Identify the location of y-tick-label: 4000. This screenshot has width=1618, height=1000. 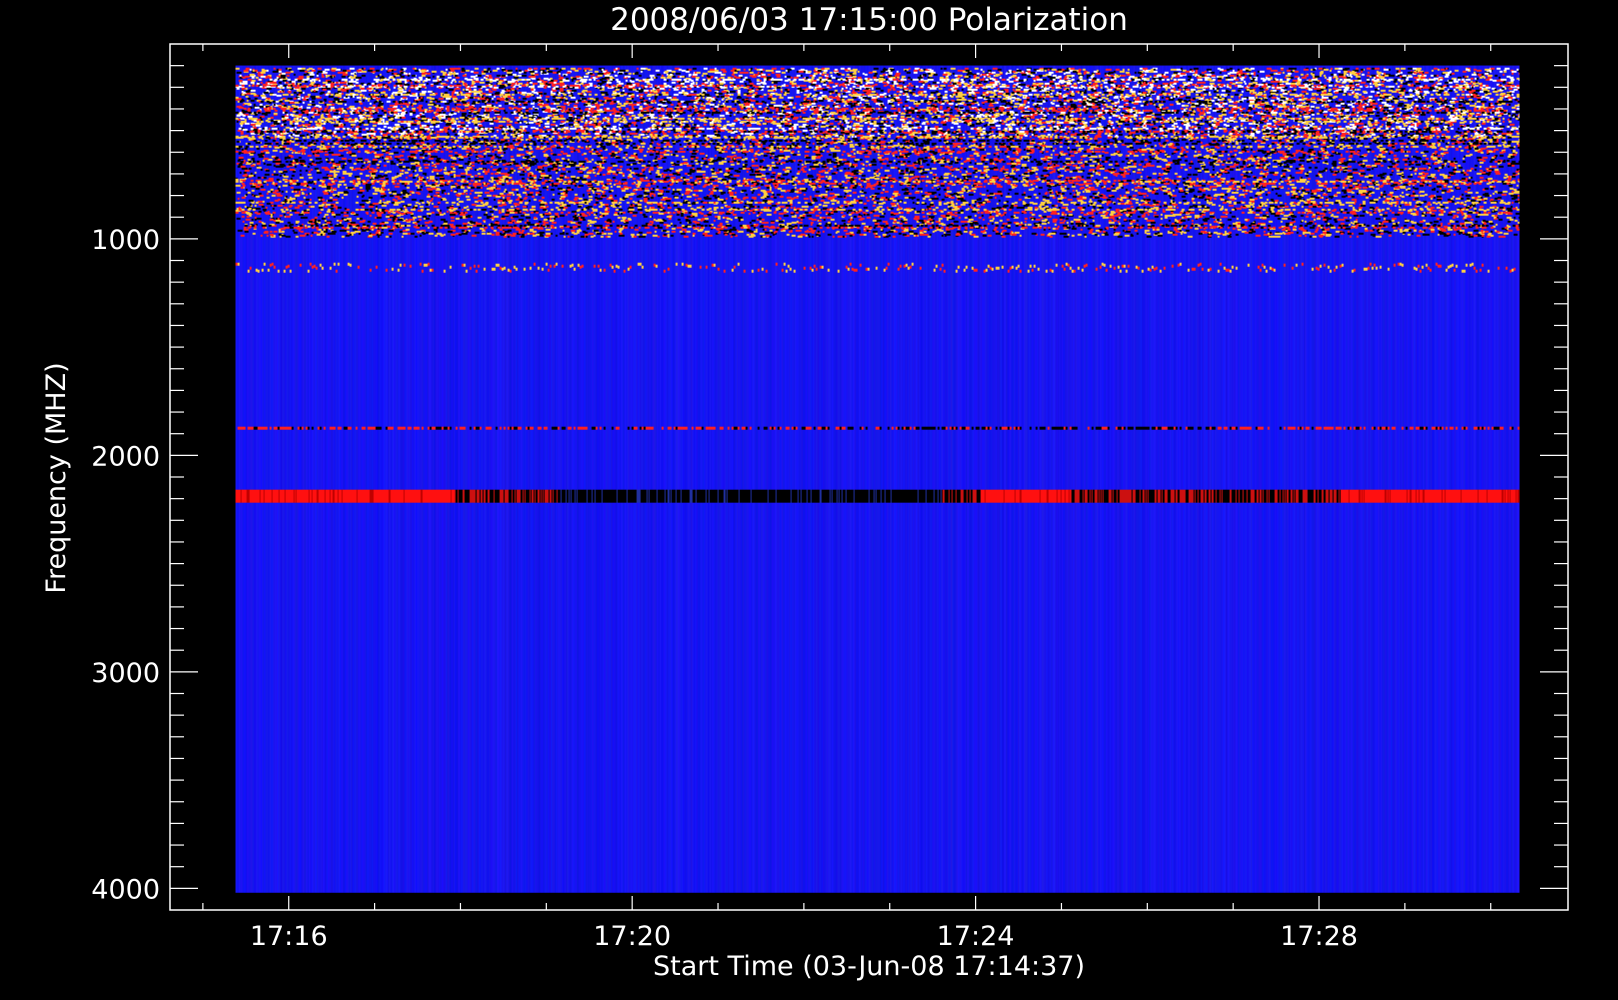
(125, 889).